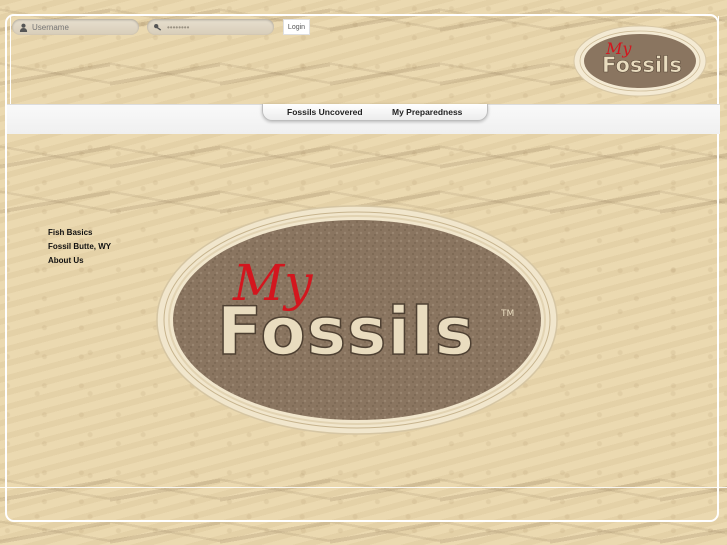  Describe the element at coordinates (79, 233) in the screenshot. I see `sidebar-item-fish-basics: Fish Basics` at that location.